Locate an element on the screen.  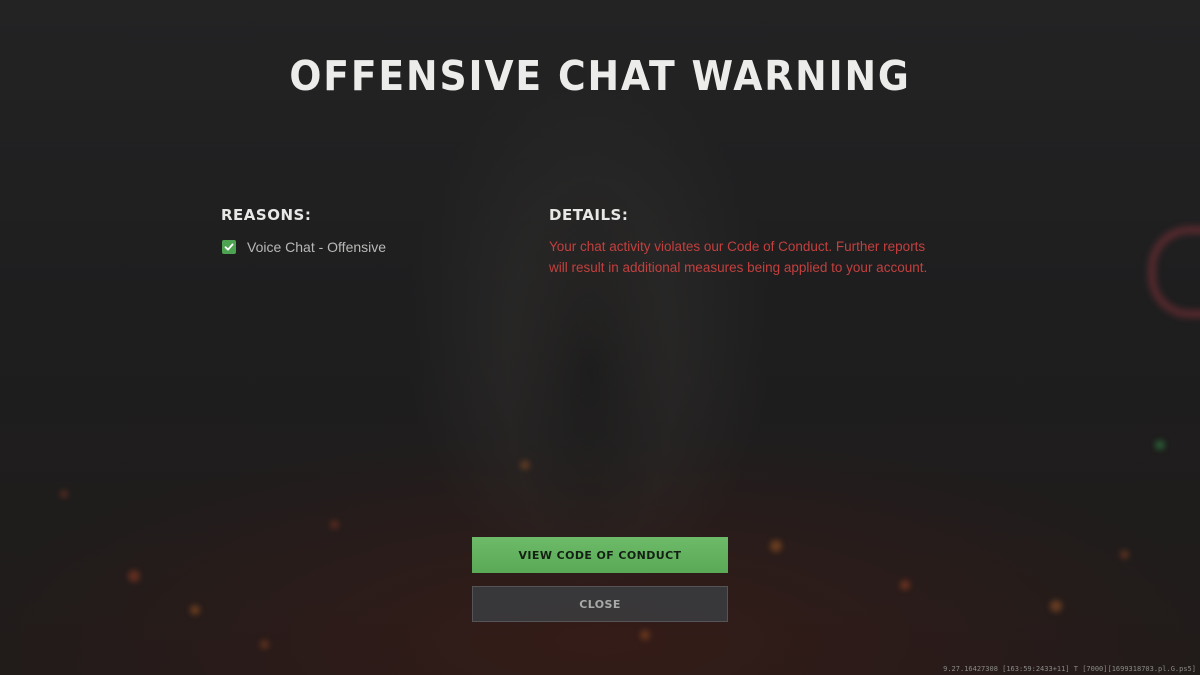
reasons-heading: REASONS: is located at coordinates (266, 215).